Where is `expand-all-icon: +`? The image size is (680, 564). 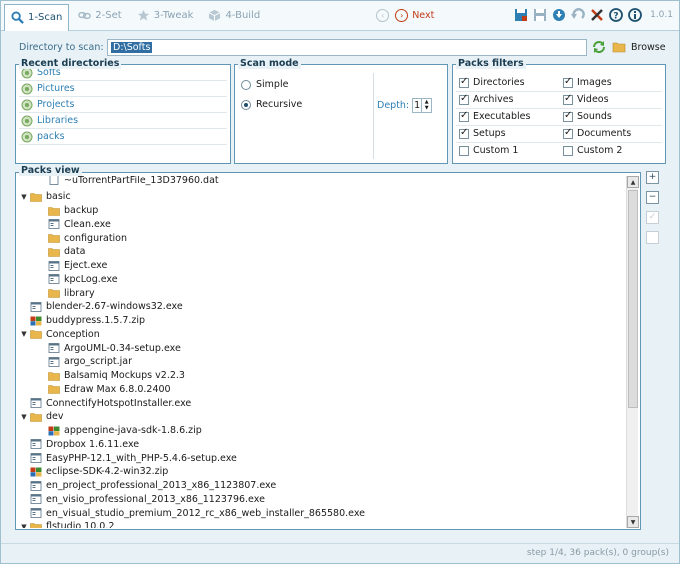 expand-all-icon: + is located at coordinates (652, 177).